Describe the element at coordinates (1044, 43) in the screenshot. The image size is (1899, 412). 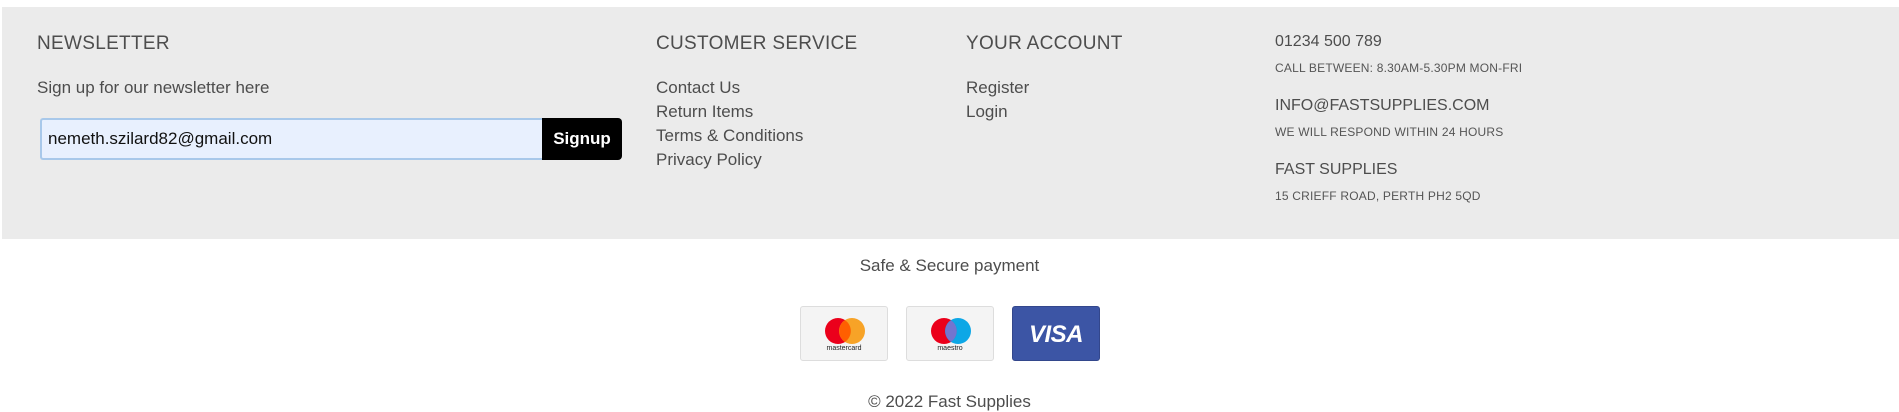
I see `your-account-title: YOUR ACCOUNT` at that location.